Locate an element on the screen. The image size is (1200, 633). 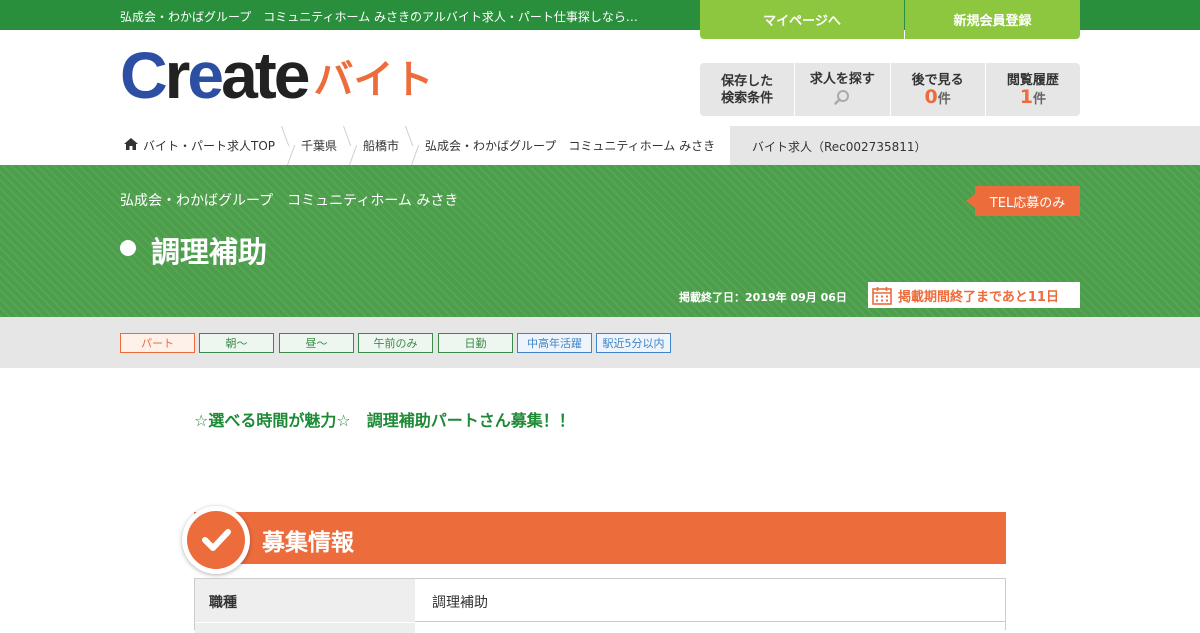
tag-morning-only: 午前のみ is located at coordinates (395, 343).